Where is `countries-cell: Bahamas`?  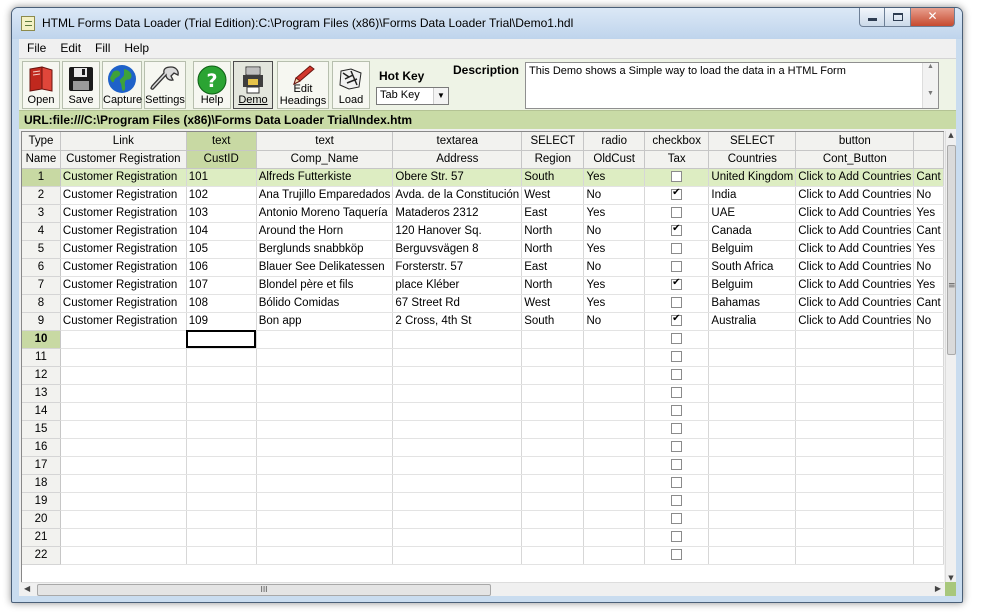
countries-cell: Bahamas is located at coordinates (752, 303).